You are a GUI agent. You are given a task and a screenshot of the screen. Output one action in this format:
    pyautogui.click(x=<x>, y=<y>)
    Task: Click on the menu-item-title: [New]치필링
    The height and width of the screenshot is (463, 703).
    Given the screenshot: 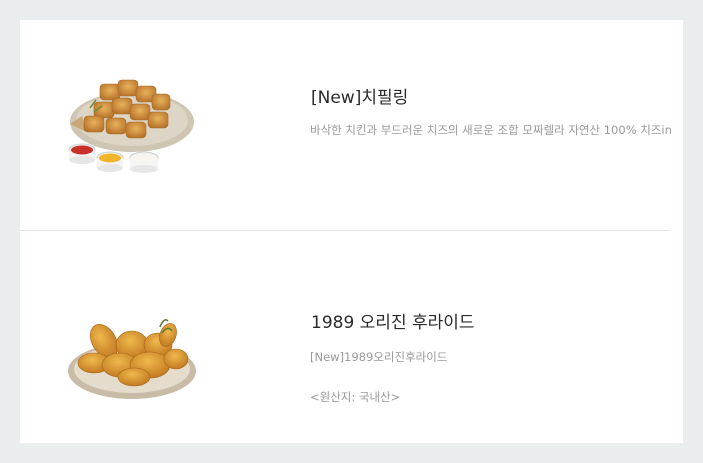 What is the action you would take?
    pyautogui.click(x=359, y=95)
    